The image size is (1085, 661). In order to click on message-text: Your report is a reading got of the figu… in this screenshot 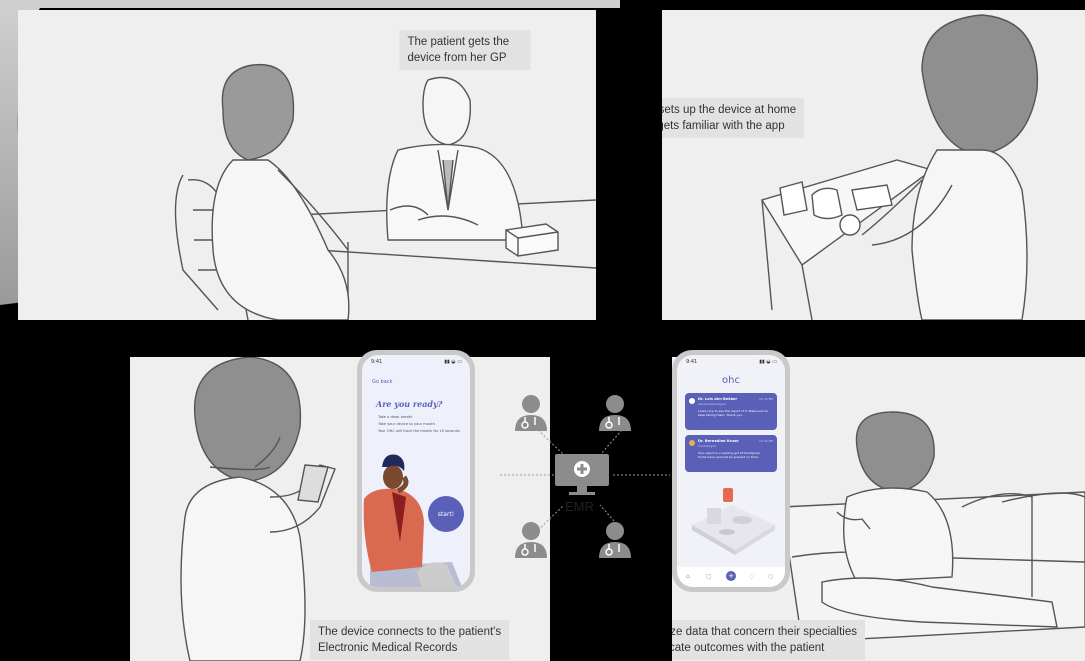, I will do `click(729, 455)`.